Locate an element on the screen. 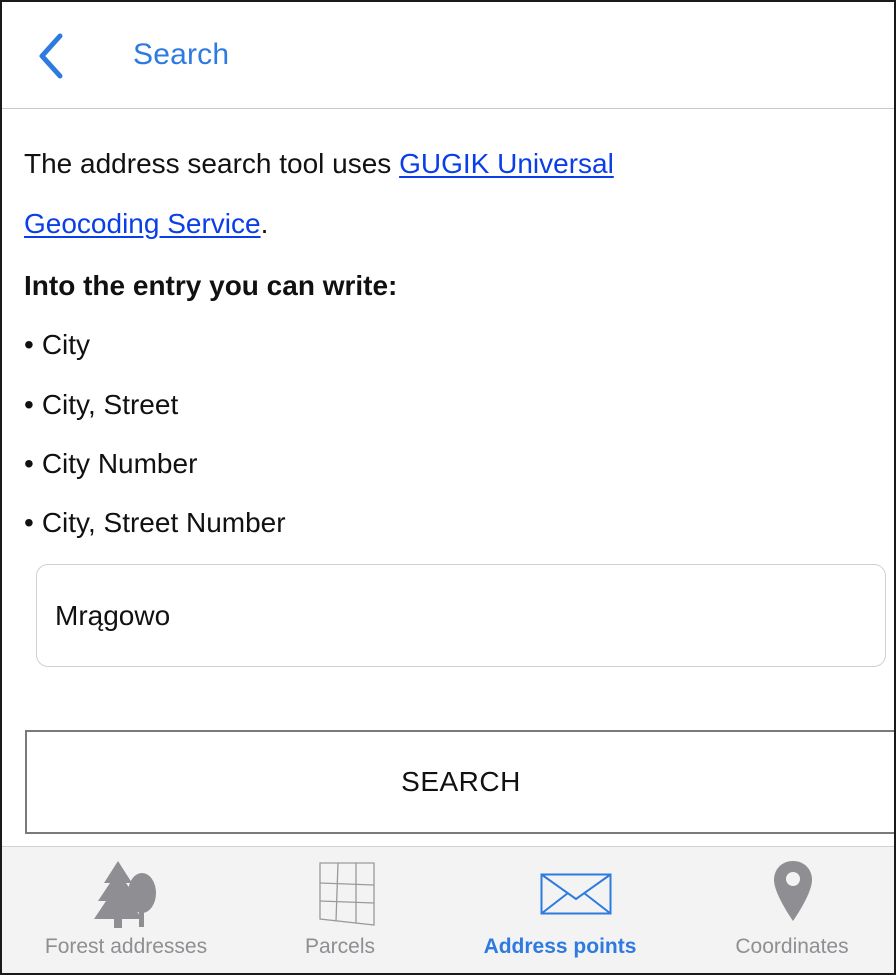 This screenshot has height=975, width=896. nav-header: Search is located at coordinates (448, 55).